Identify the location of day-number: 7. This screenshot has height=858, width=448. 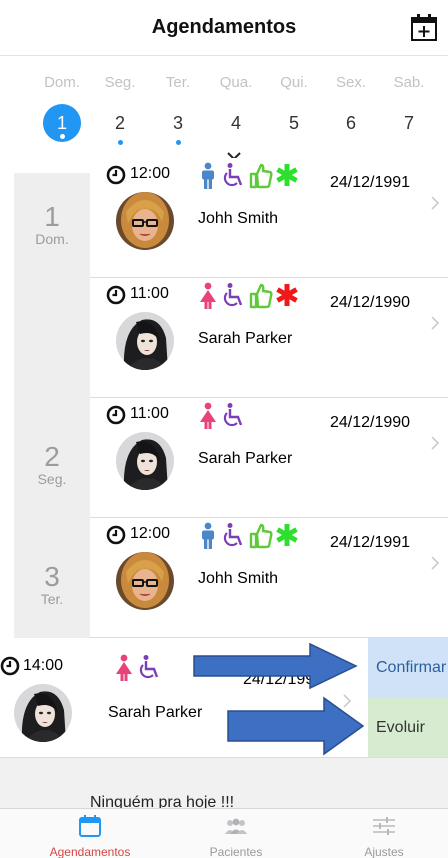
(408, 123).